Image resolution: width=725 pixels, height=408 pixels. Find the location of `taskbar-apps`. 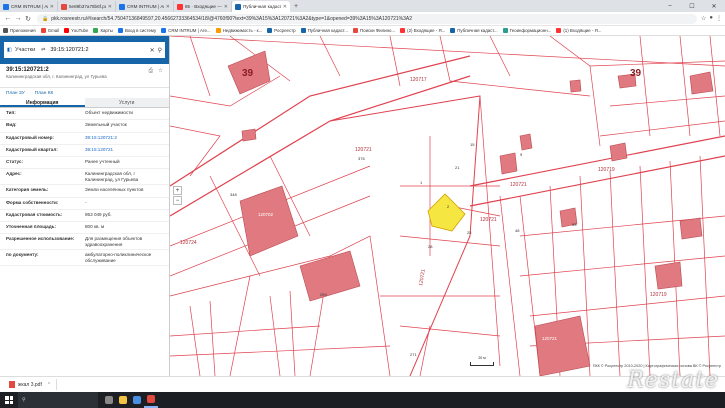

taskbar-apps is located at coordinates (130, 400).